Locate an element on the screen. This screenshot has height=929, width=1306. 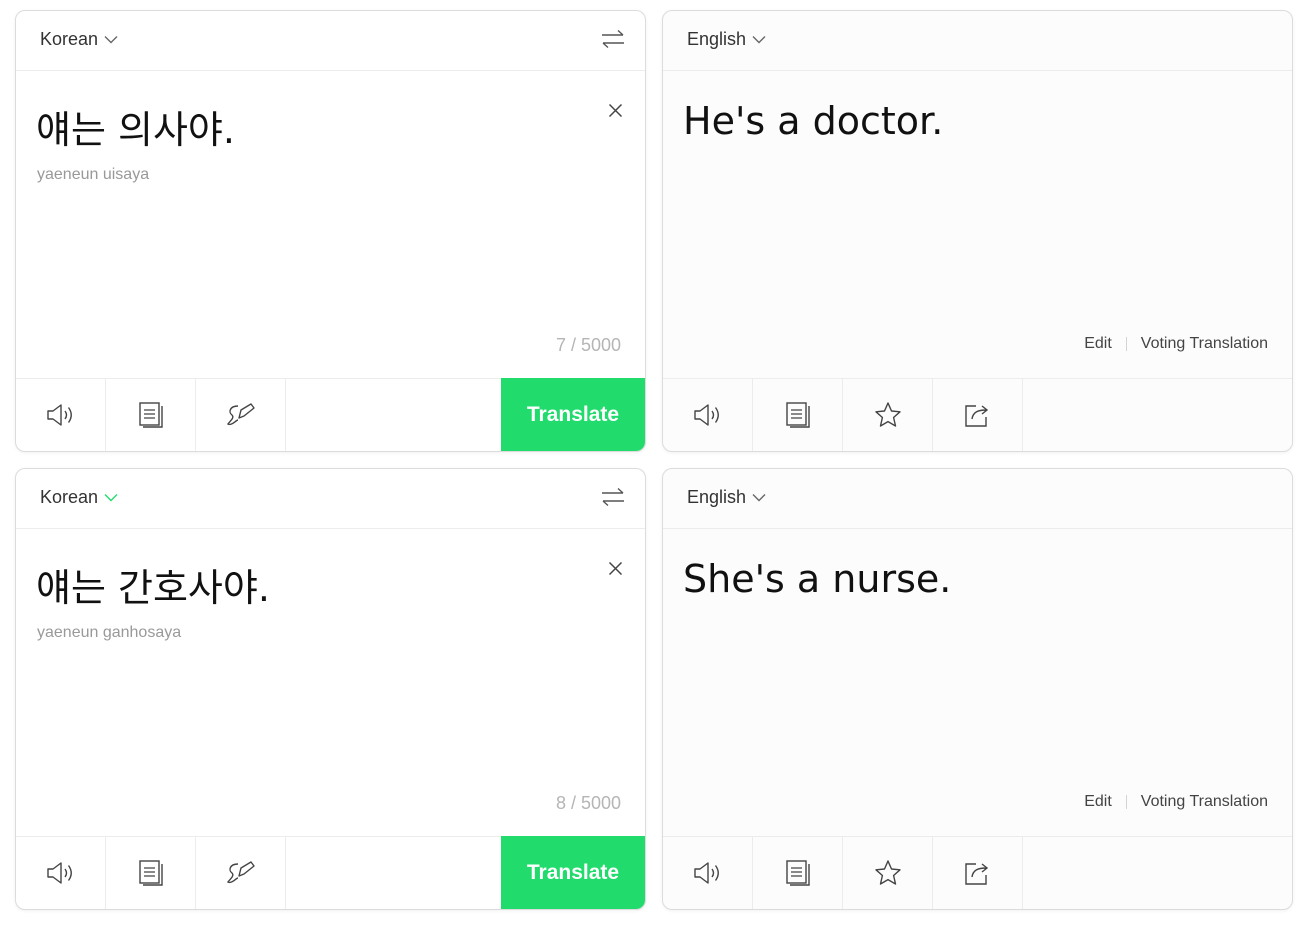
translated-text: He's a doctor. is located at coordinates (813, 121).